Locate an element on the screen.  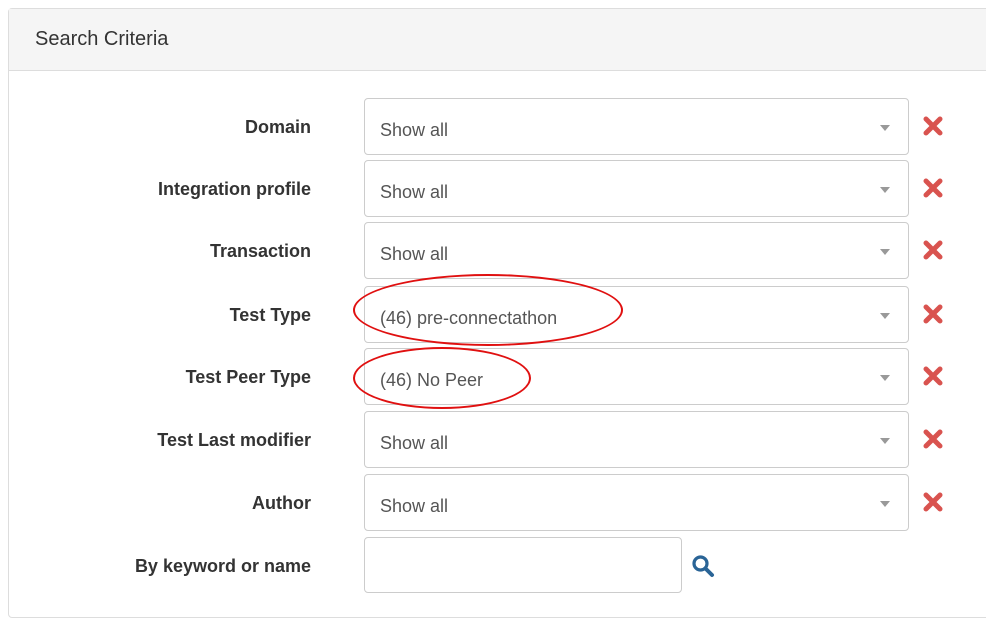
keyword-search-input is located at coordinates (523, 565).